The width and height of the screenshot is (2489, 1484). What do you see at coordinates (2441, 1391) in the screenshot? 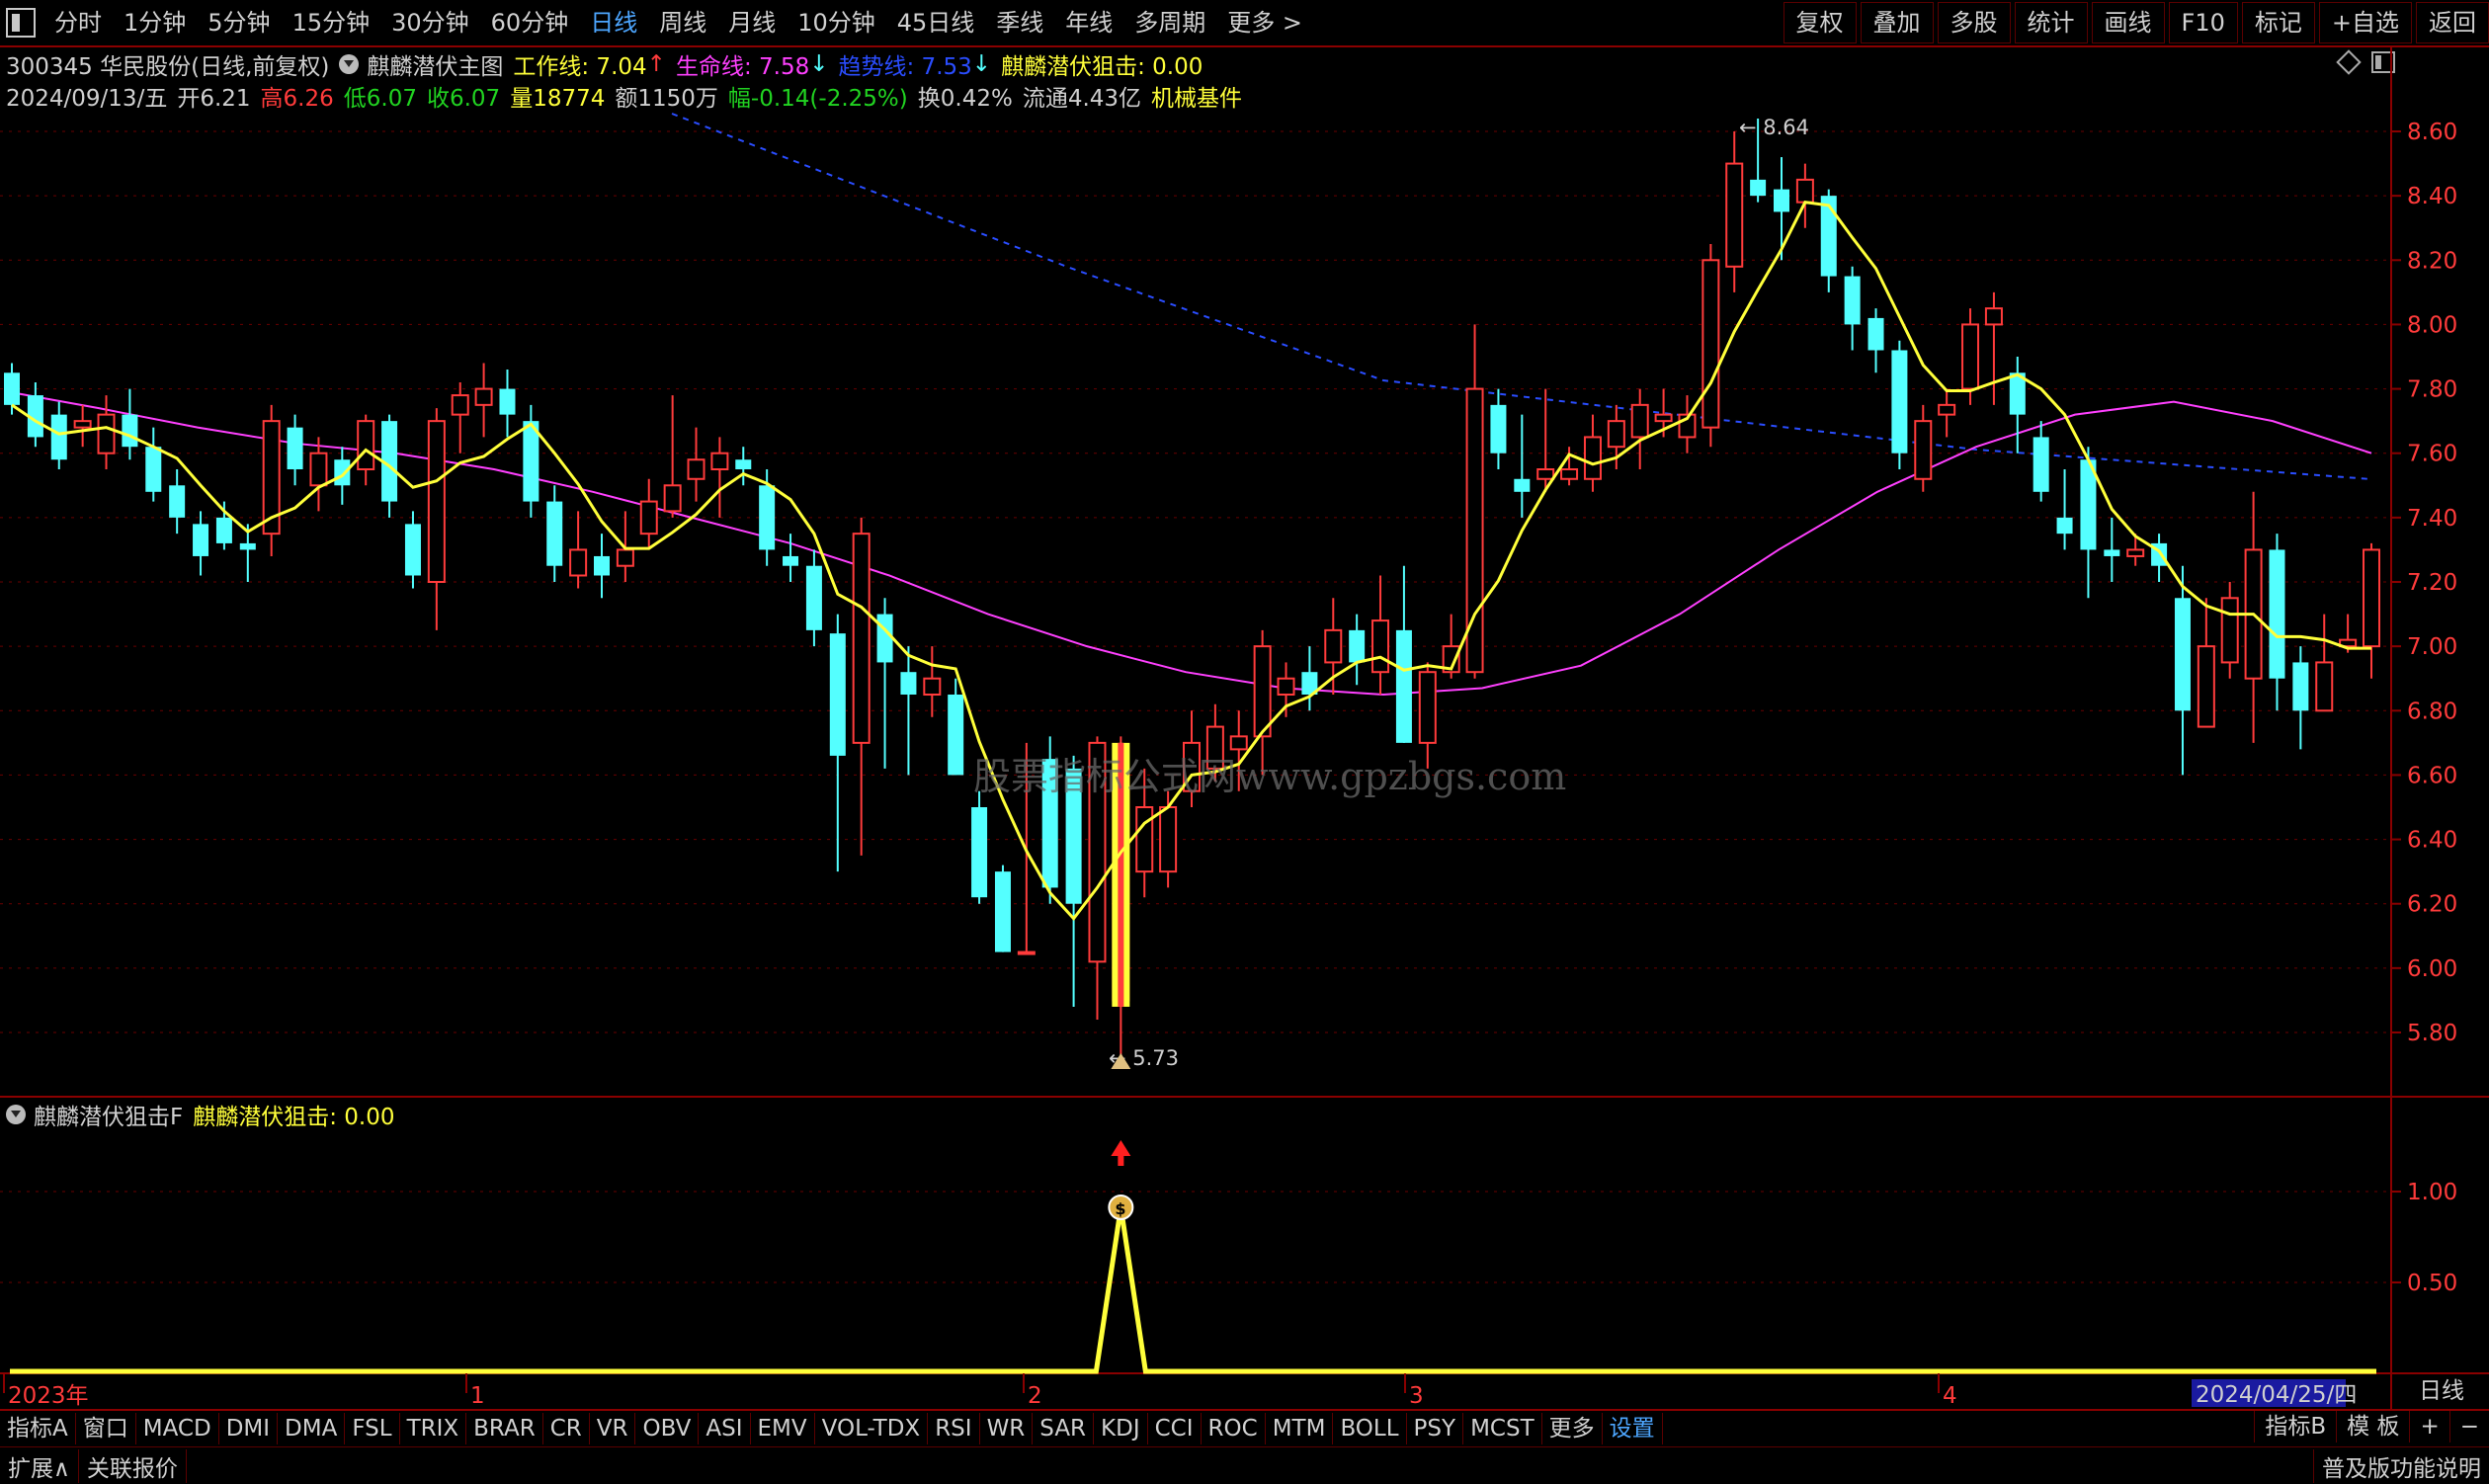
I see `period-label: 日线` at bounding box center [2441, 1391].